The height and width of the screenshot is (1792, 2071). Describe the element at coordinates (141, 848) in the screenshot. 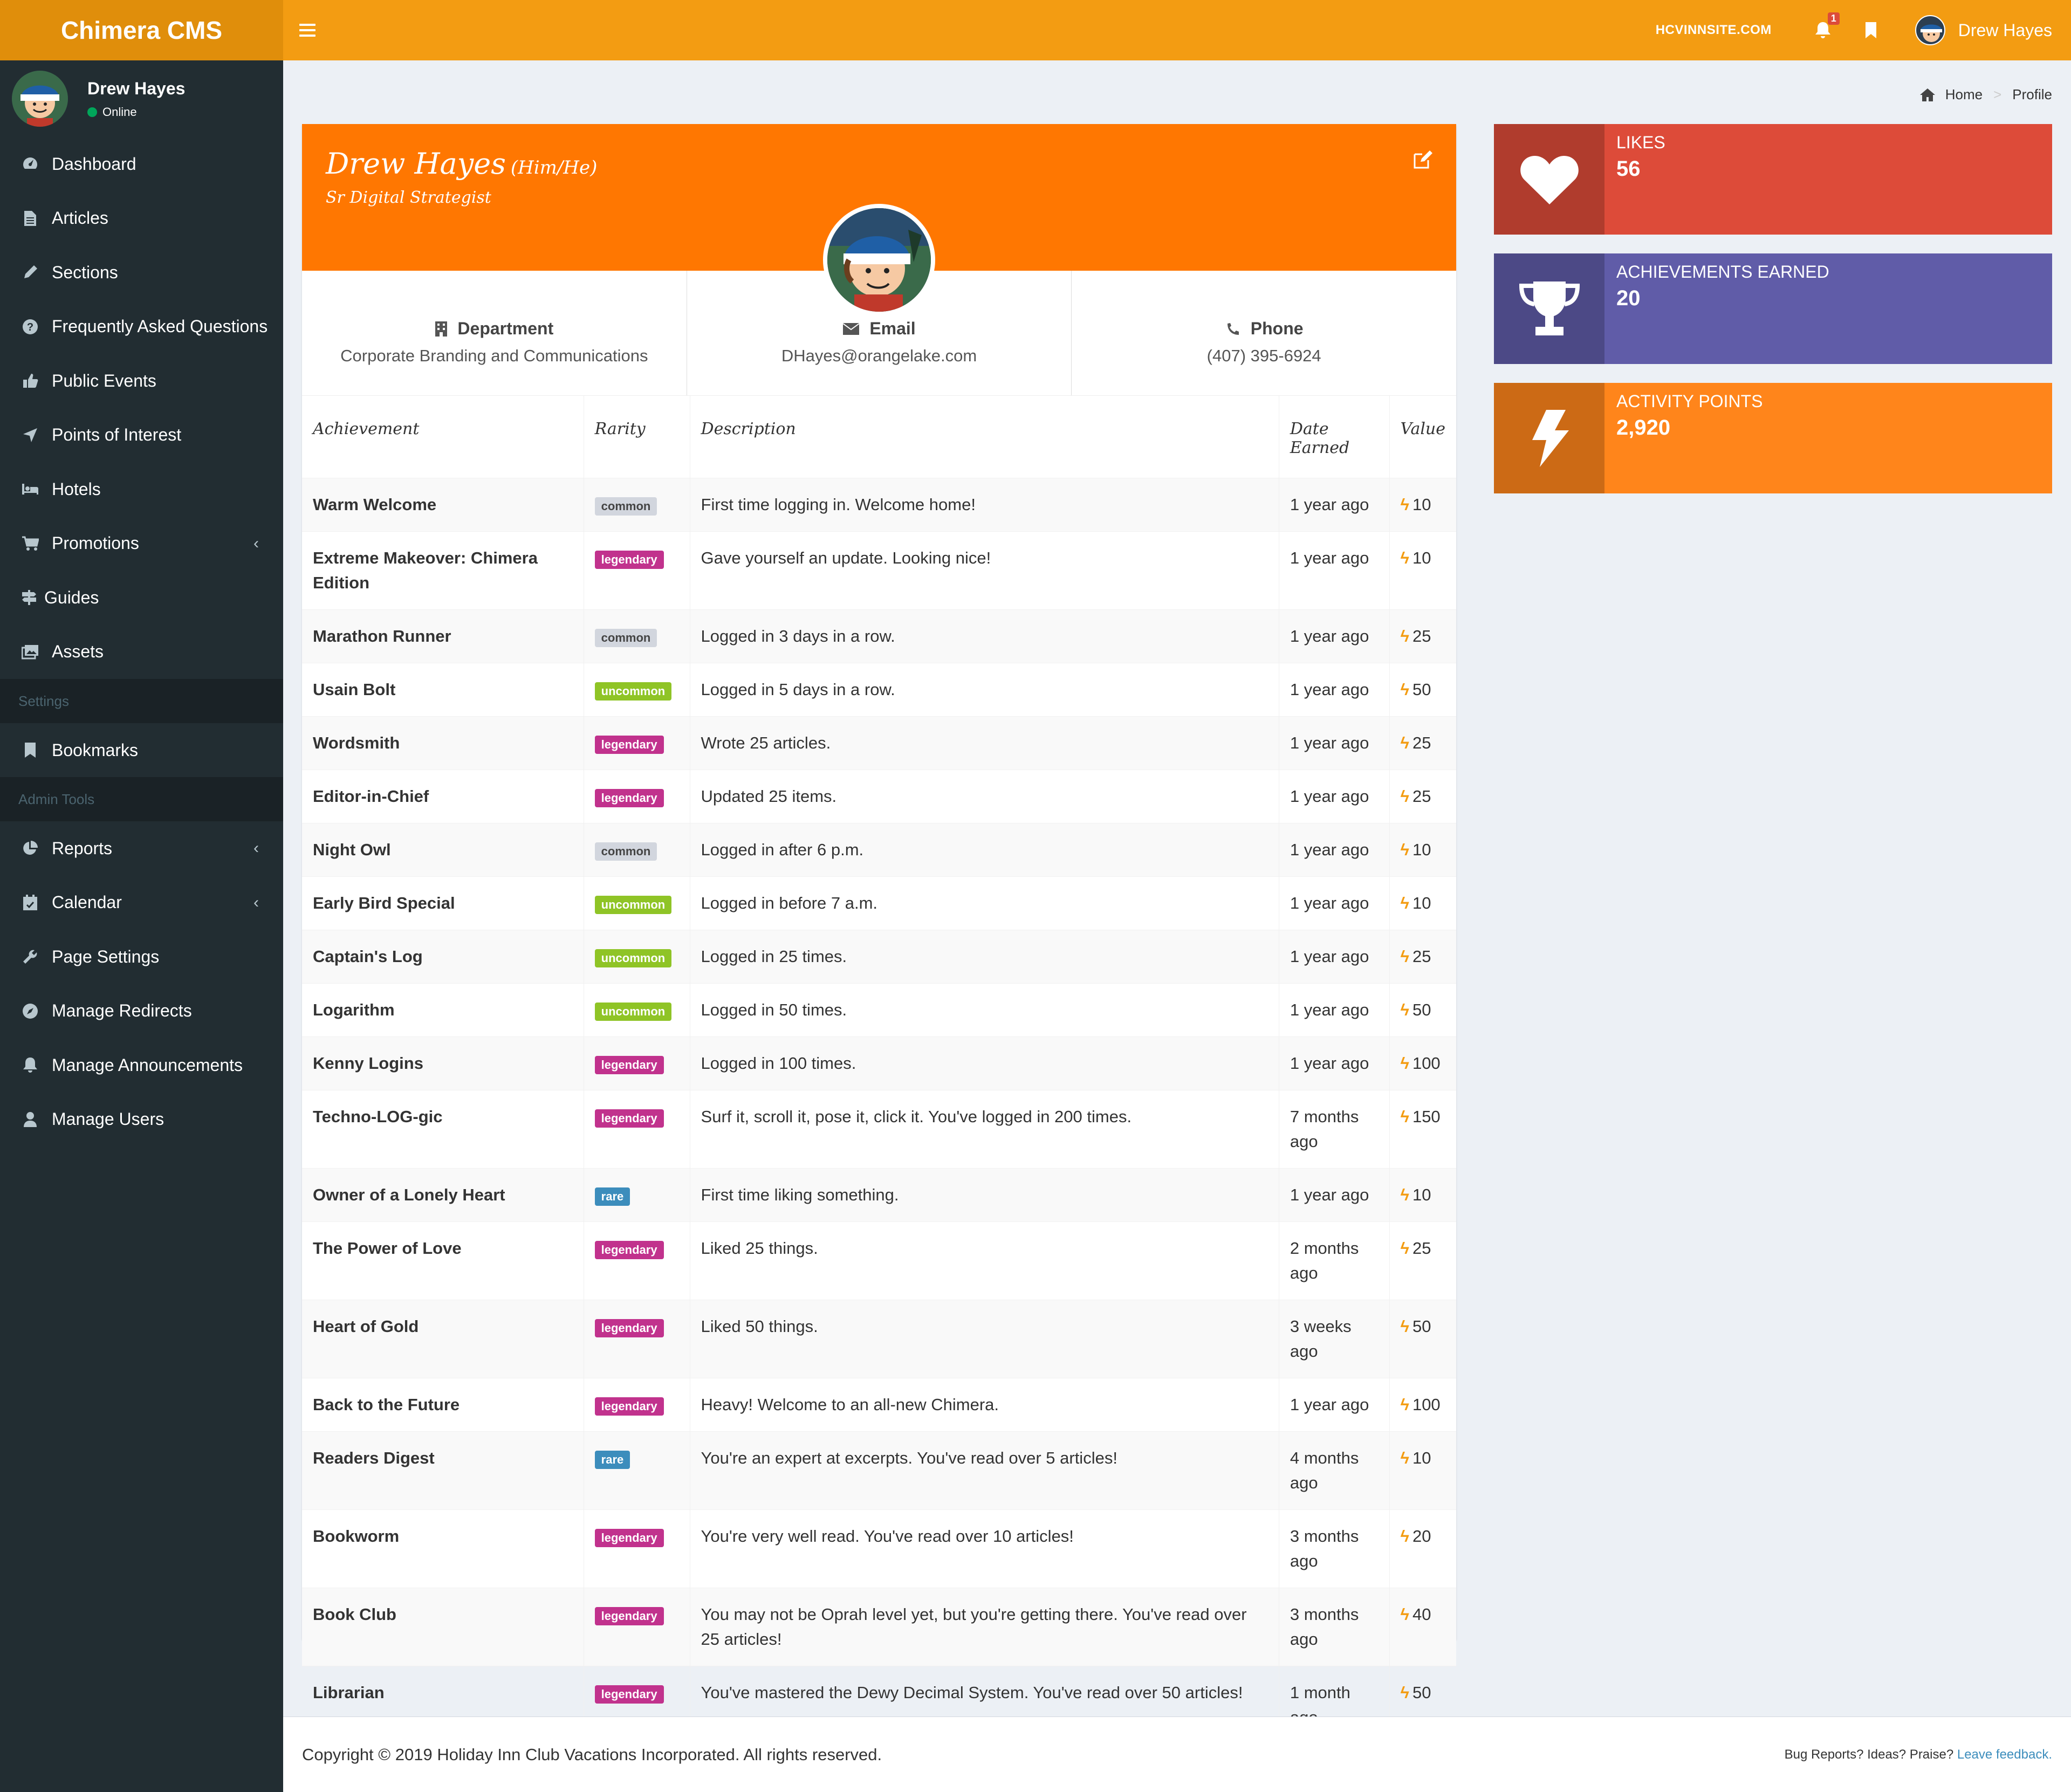

I see `sidebar-item-reports: Reports ‹` at that location.